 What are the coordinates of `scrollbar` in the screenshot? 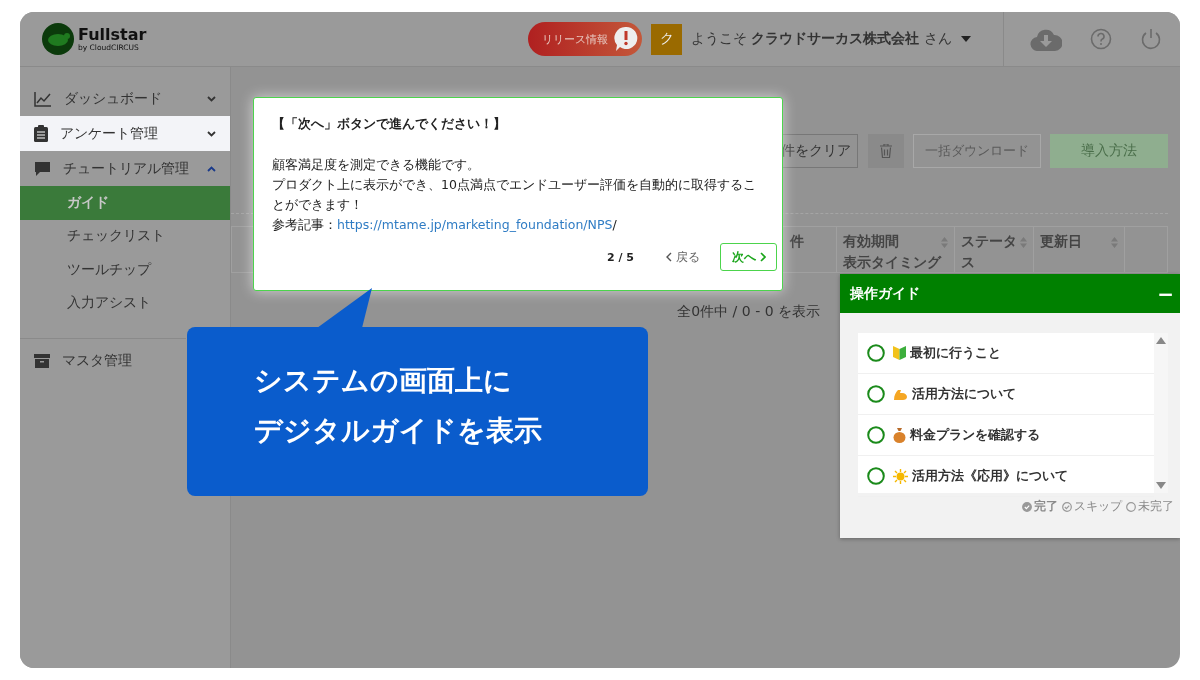 It's located at (1161, 413).